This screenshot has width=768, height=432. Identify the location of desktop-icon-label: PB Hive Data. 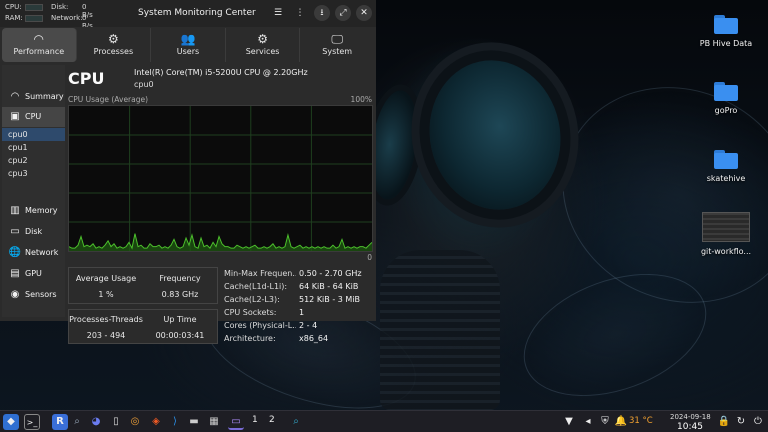
(726, 43).